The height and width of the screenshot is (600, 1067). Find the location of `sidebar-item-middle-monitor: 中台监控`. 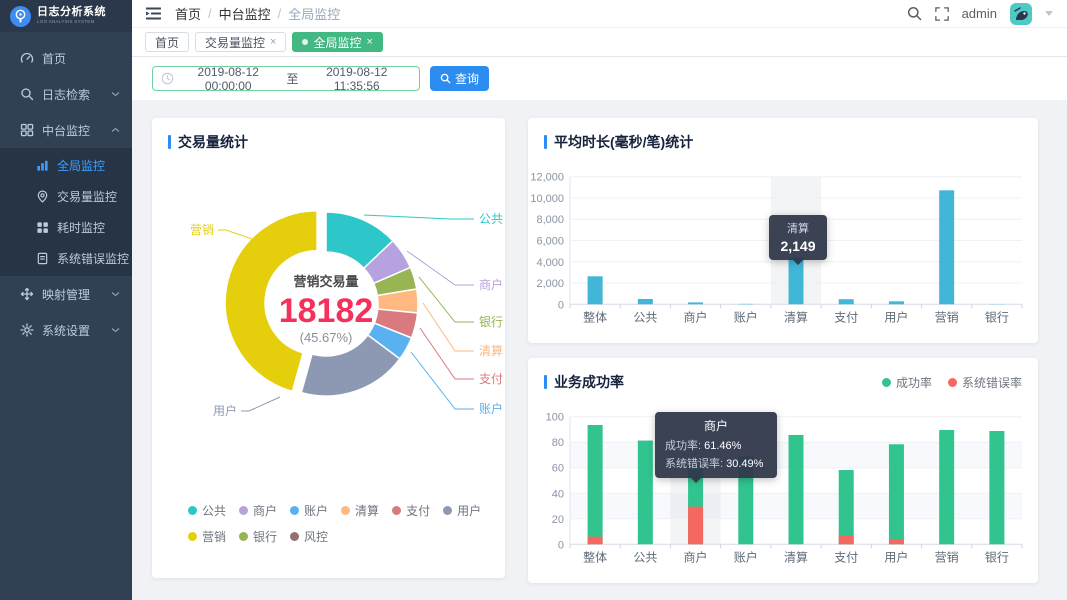

sidebar-item-middle-monitor: 中台监控 is located at coordinates (66, 130).